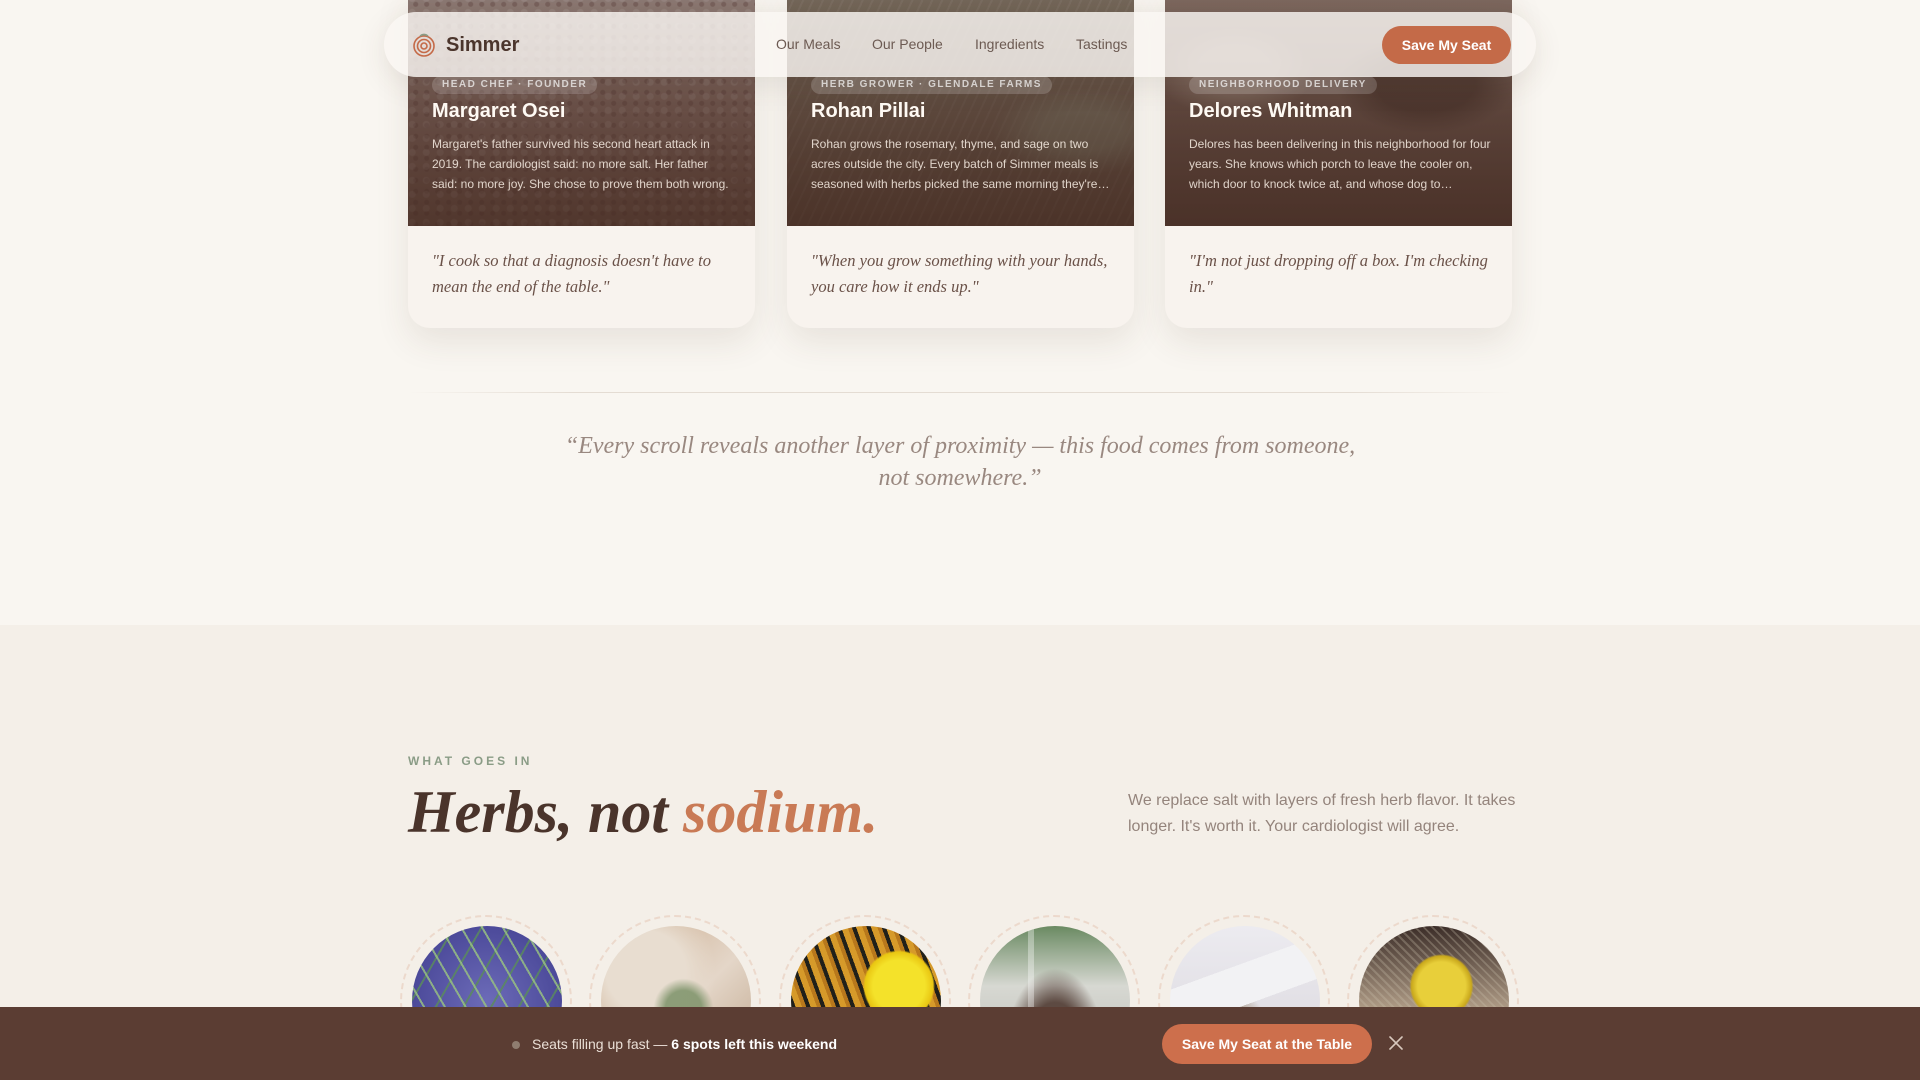  Describe the element at coordinates (483, 44) in the screenshot. I see `brand-name: Simmer` at that location.